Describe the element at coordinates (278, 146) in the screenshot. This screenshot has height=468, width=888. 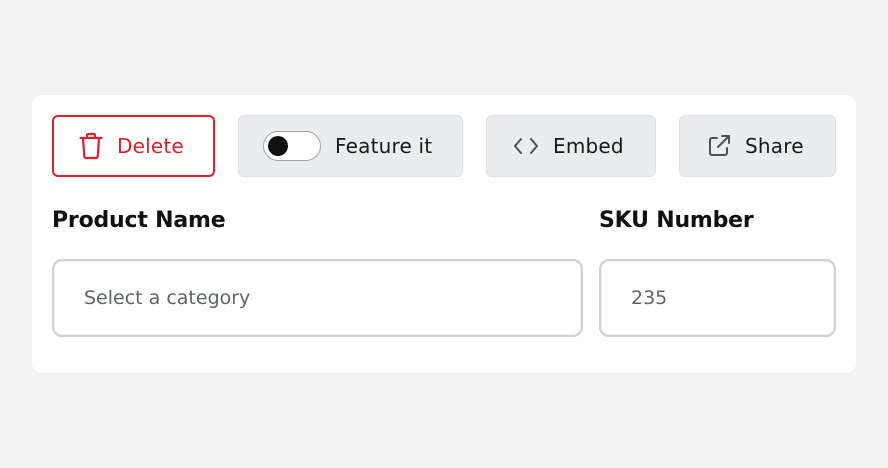
I see `toggle-knob` at that location.